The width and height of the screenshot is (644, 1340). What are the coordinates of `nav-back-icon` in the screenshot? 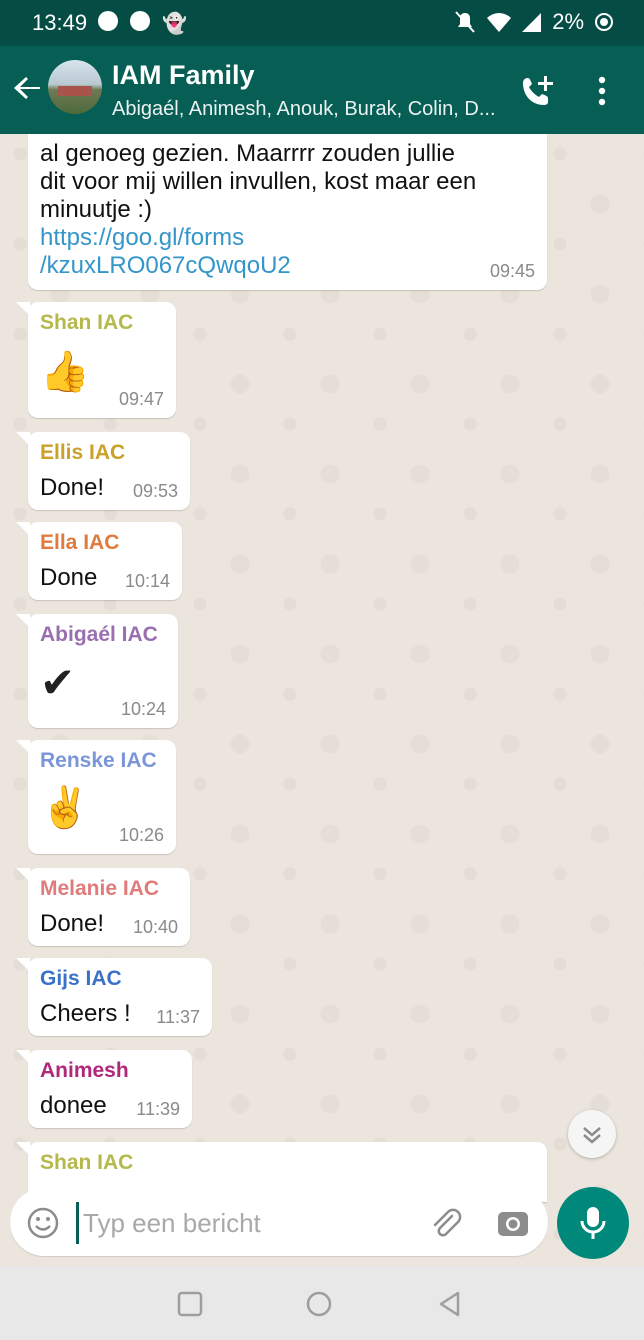 It's located at (450, 1304).